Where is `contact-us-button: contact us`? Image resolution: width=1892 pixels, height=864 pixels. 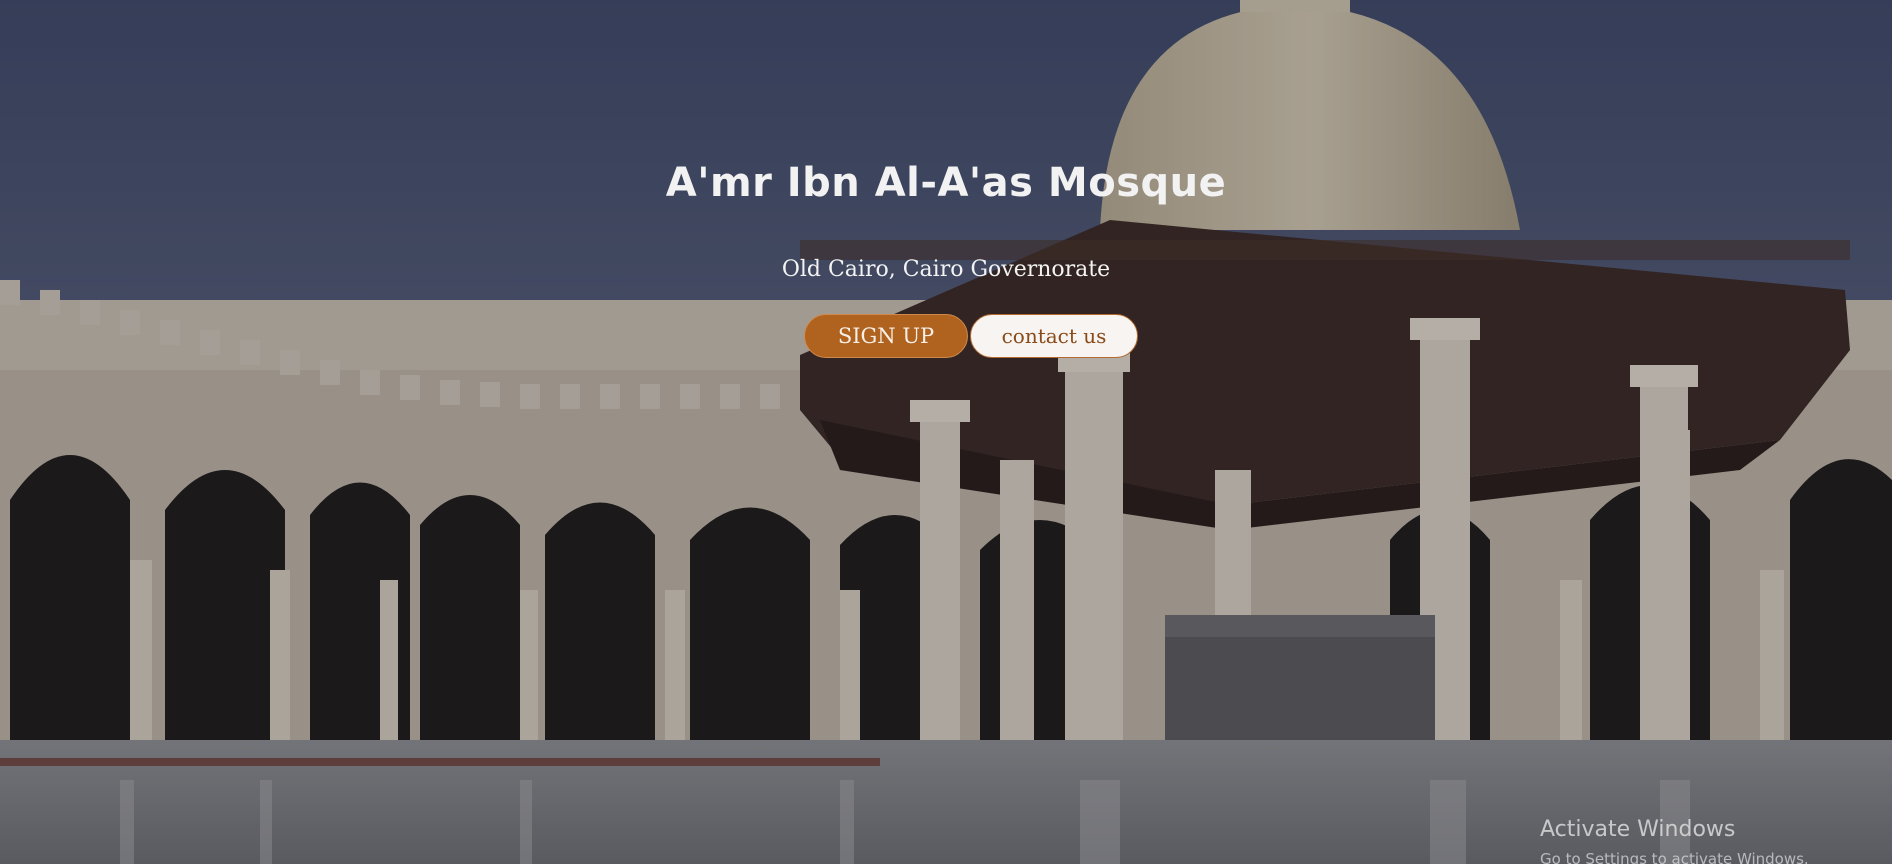
contact-us-button: contact us is located at coordinates (1054, 336).